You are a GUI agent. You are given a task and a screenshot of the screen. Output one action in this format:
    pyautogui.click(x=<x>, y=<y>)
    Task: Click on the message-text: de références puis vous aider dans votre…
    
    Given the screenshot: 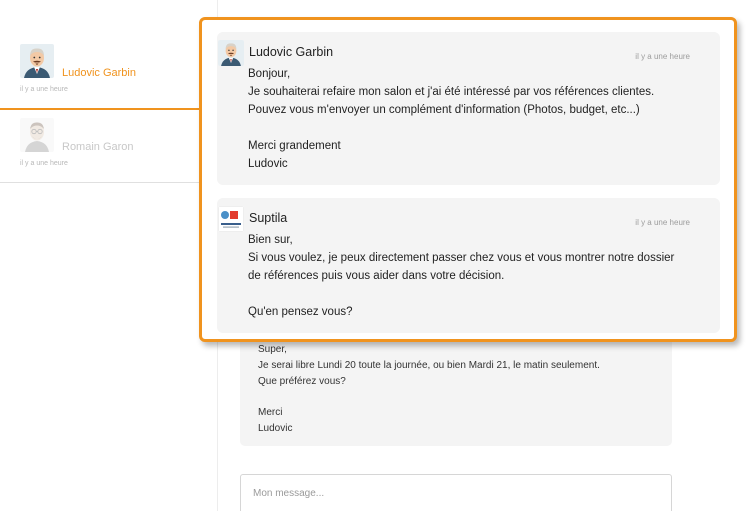 What is the action you would take?
    pyautogui.click(x=376, y=276)
    